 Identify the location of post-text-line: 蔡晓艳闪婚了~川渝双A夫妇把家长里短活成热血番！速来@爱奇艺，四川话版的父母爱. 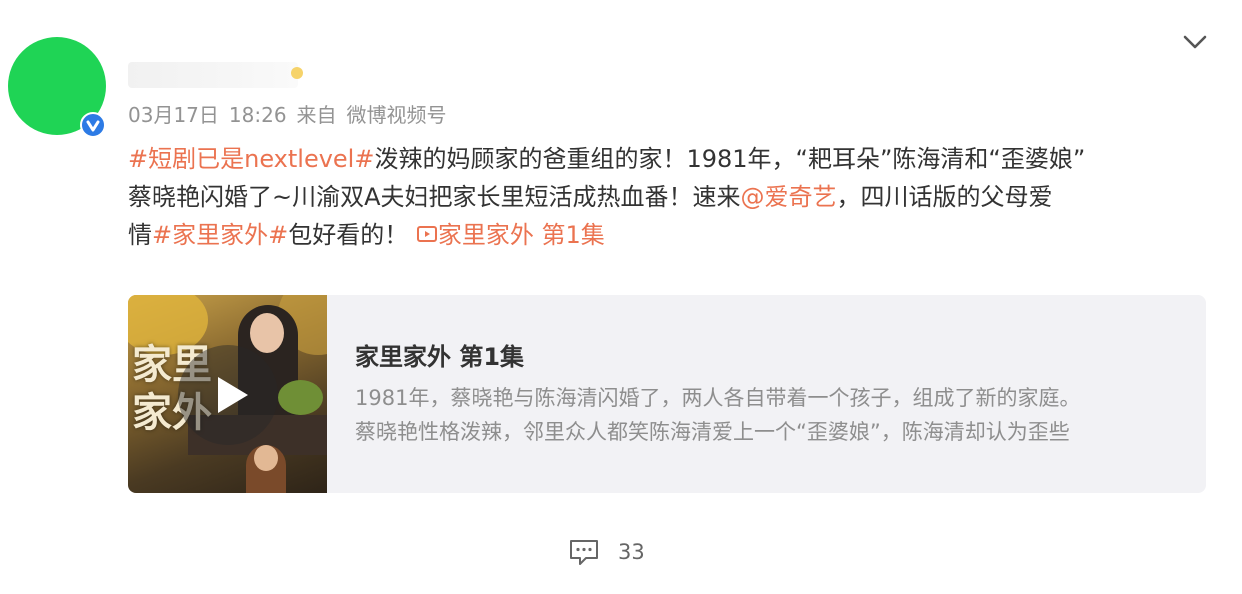
(668, 197).